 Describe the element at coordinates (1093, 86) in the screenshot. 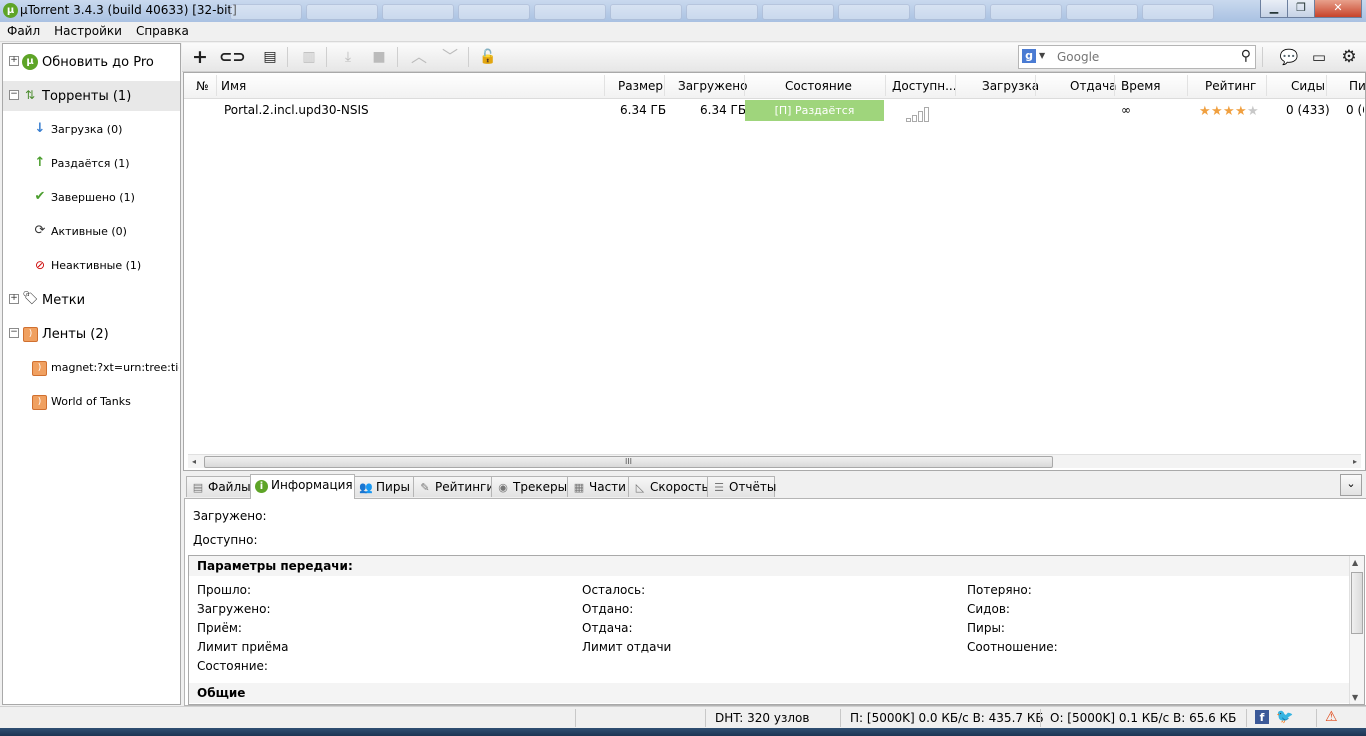

I see `column-header-upload-speed: Отдача` at that location.